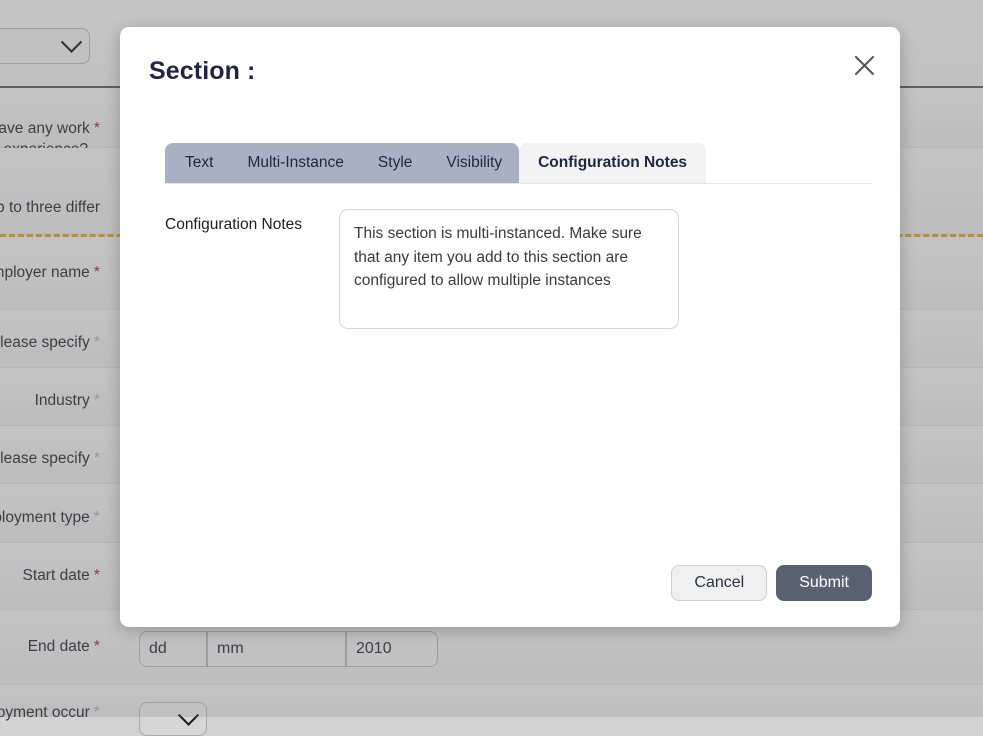  I want to click on modal-footer: Cancel Submit, so click(496, 583).